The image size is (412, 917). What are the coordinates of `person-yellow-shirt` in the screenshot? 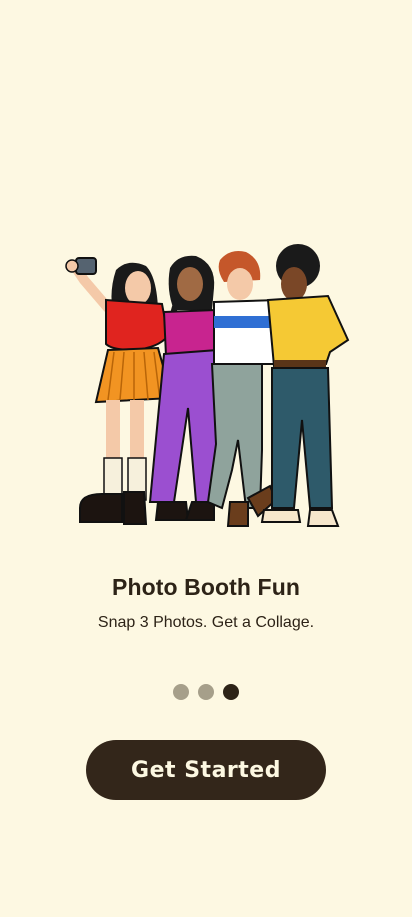 It's located at (305, 385).